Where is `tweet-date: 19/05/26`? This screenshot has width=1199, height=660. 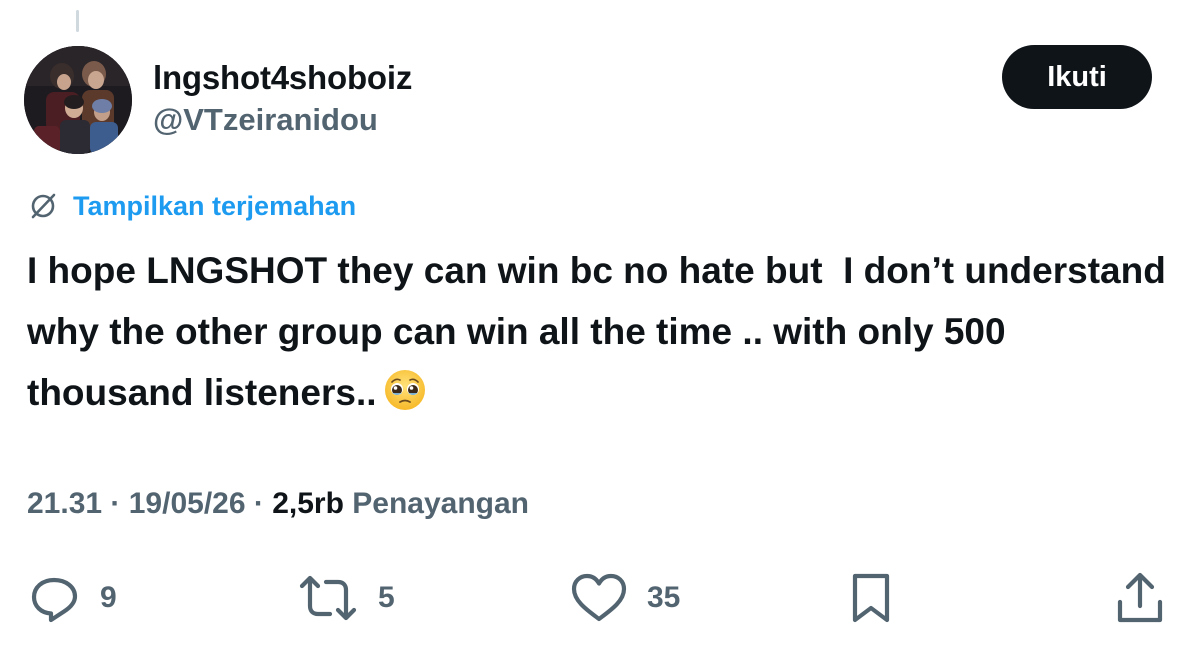 tweet-date: 19/05/26 is located at coordinates (187, 503).